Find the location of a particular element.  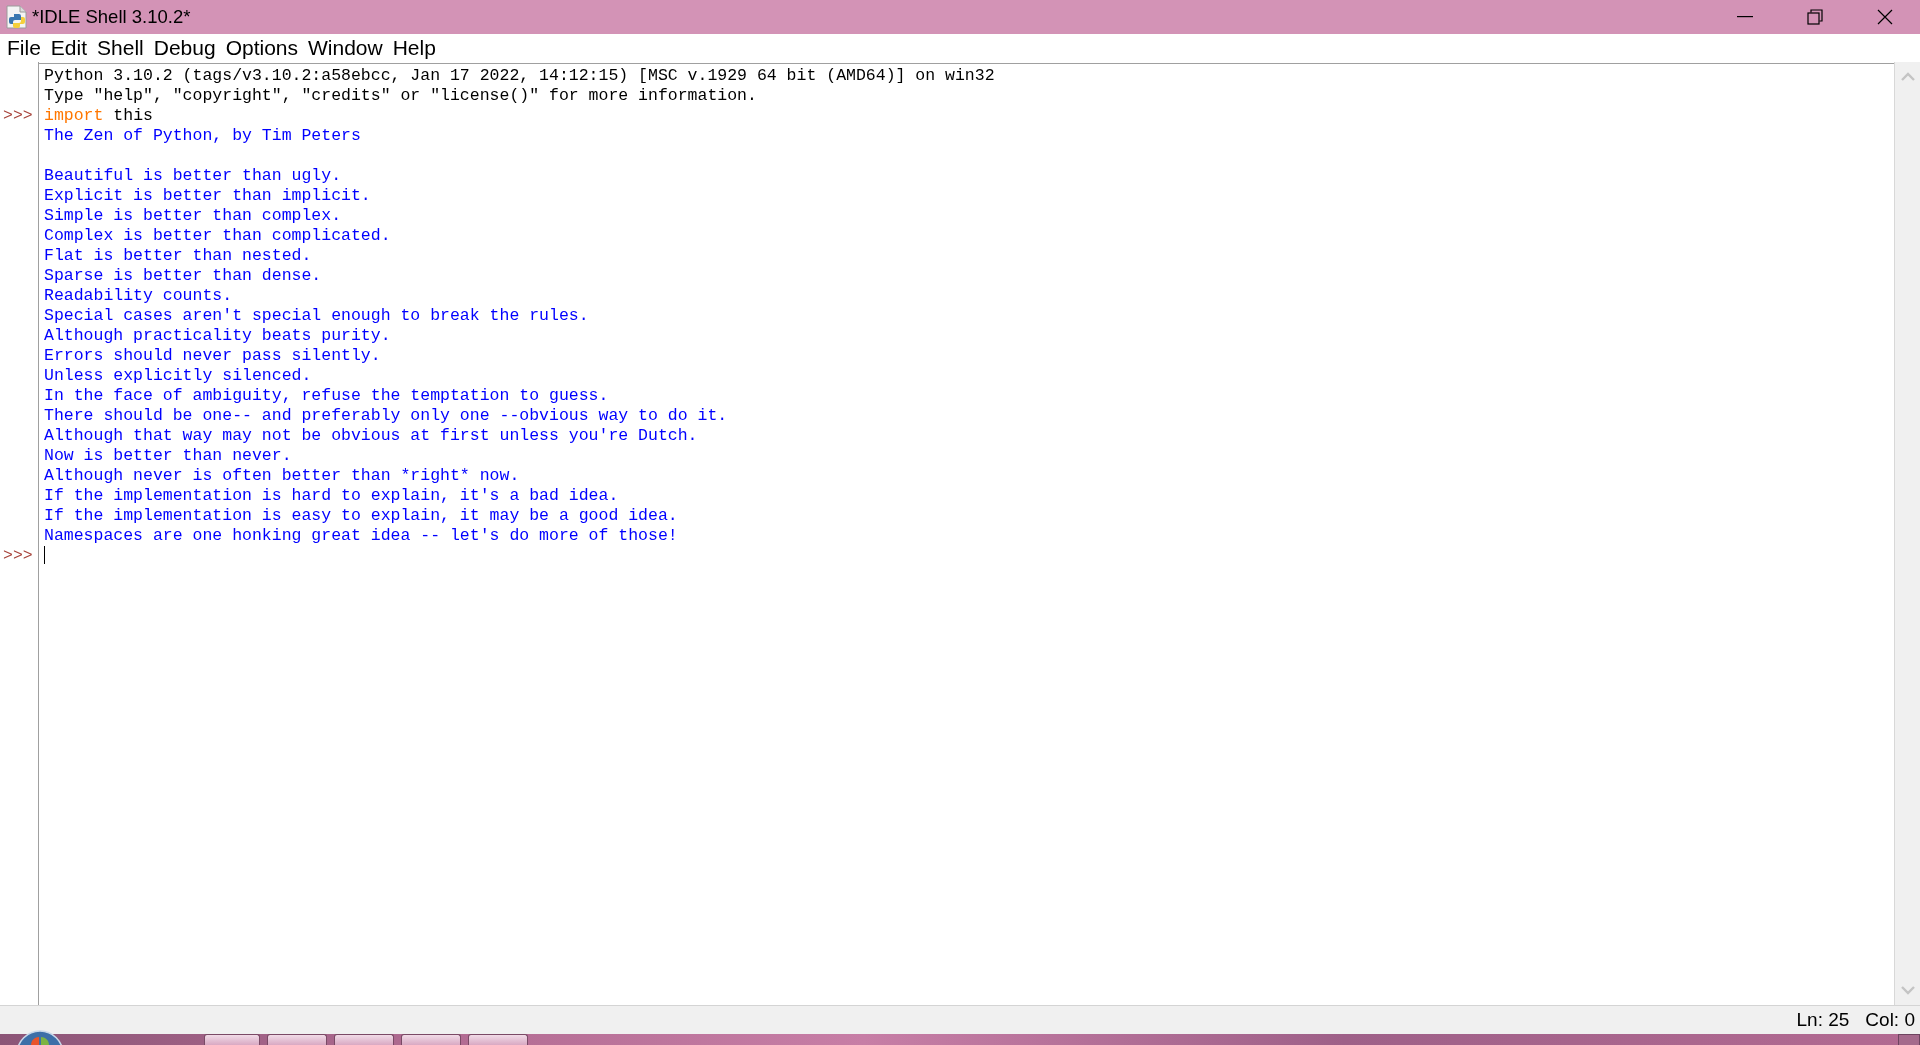

code-input-text: import this is located at coordinates (98, 115).